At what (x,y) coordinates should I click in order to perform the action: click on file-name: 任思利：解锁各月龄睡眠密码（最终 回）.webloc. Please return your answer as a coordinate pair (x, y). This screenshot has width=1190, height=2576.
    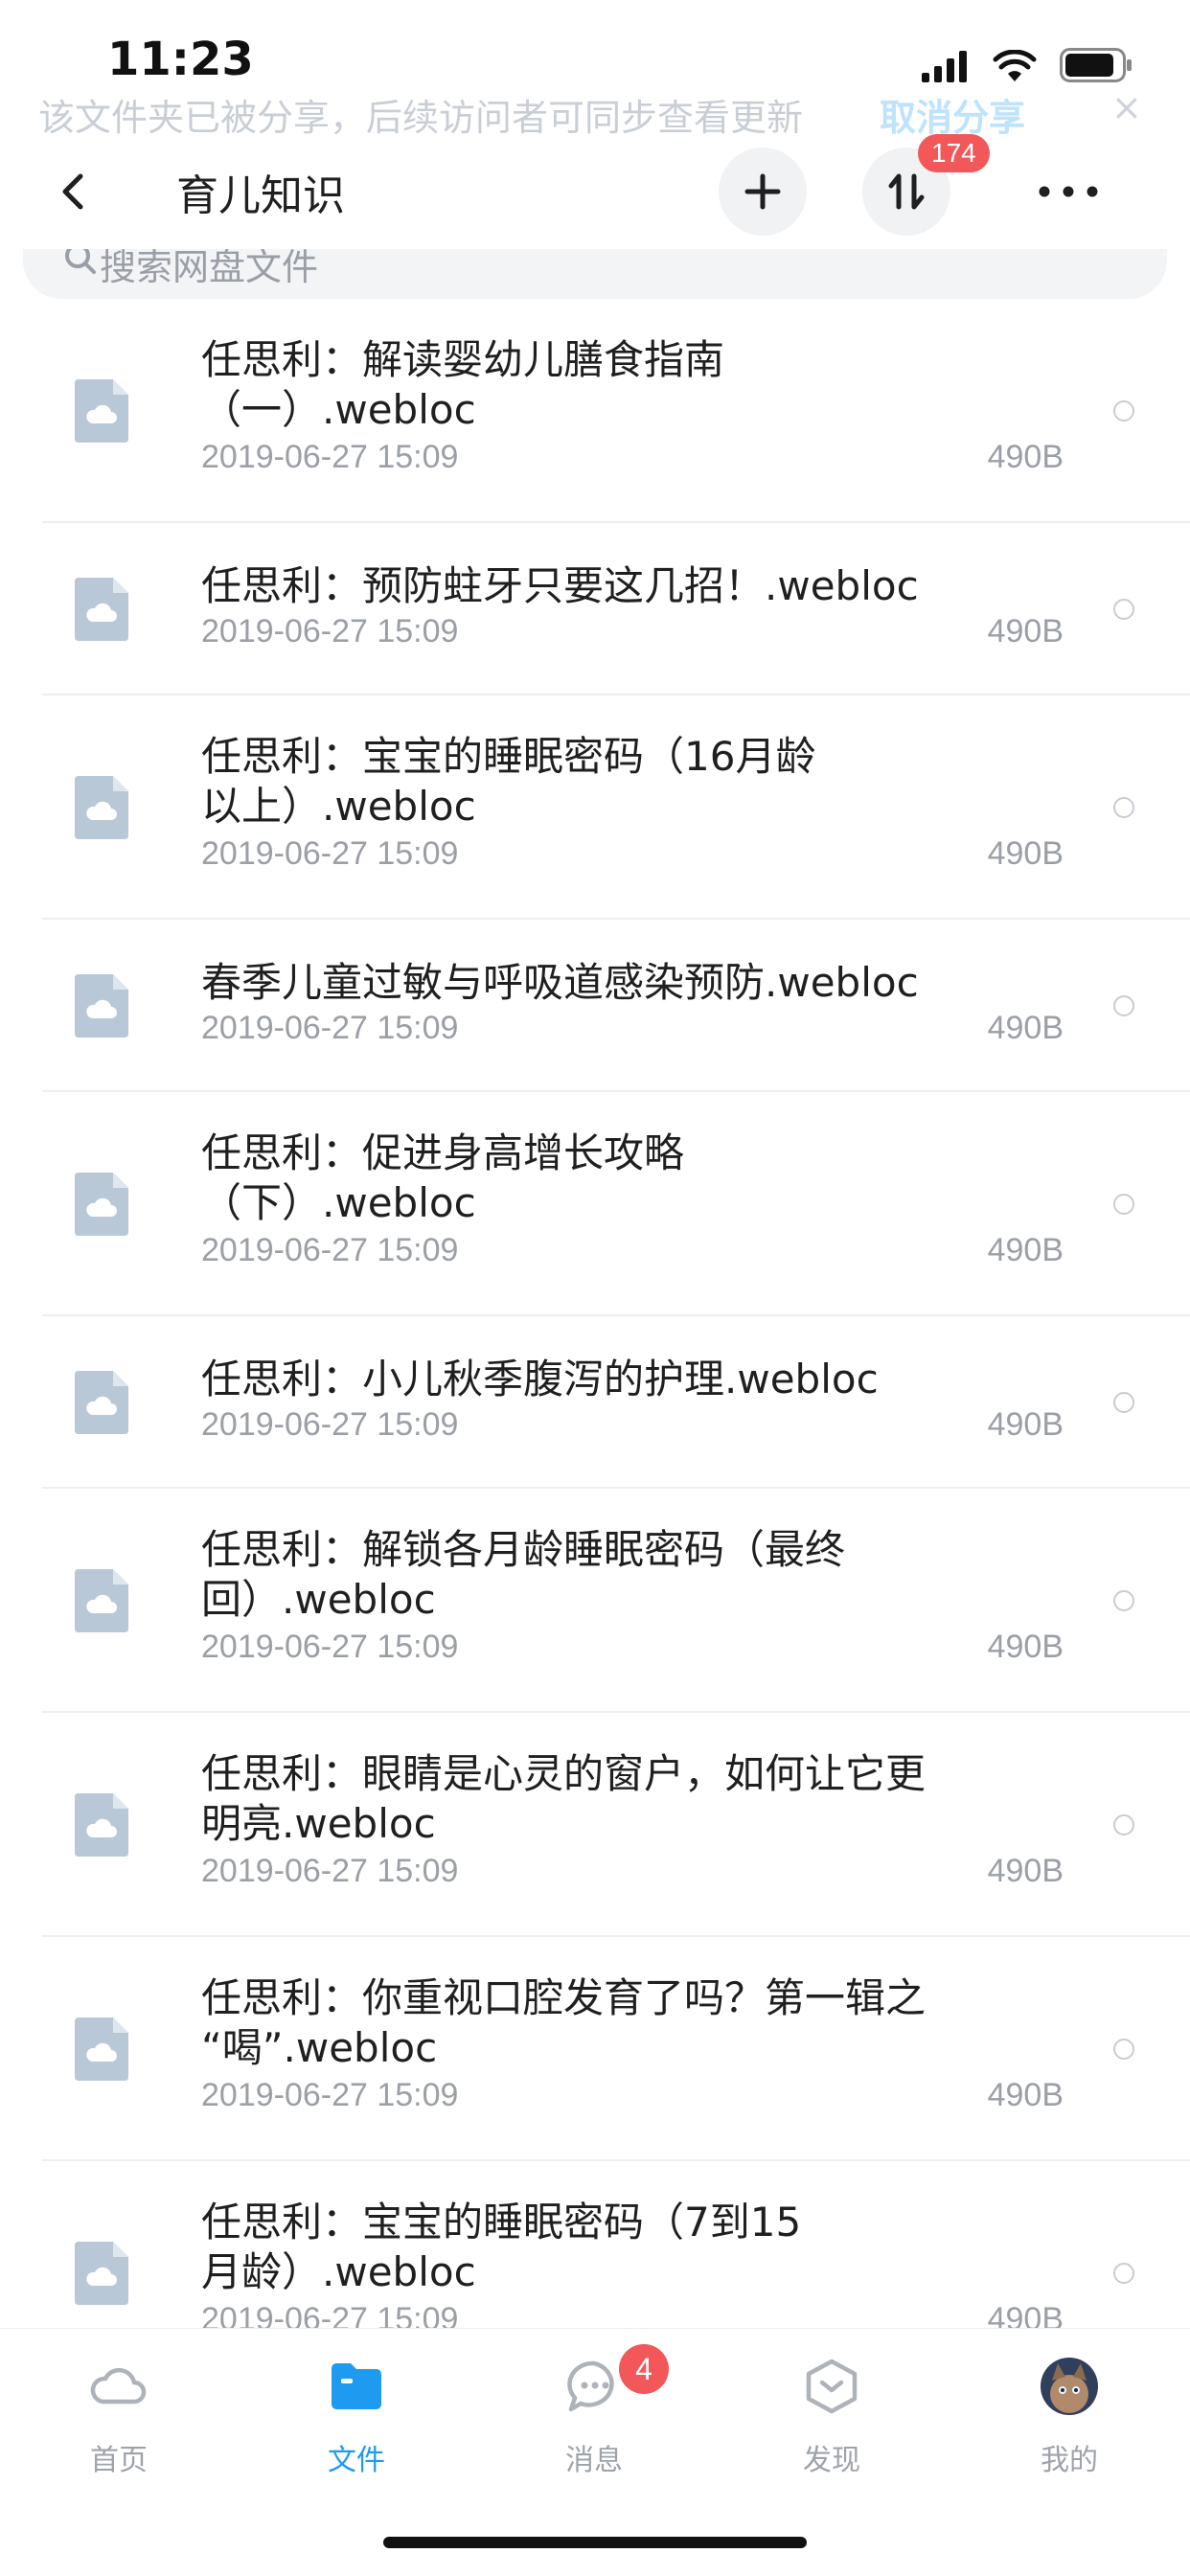
    Looking at the image, I should click on (622, 1575).